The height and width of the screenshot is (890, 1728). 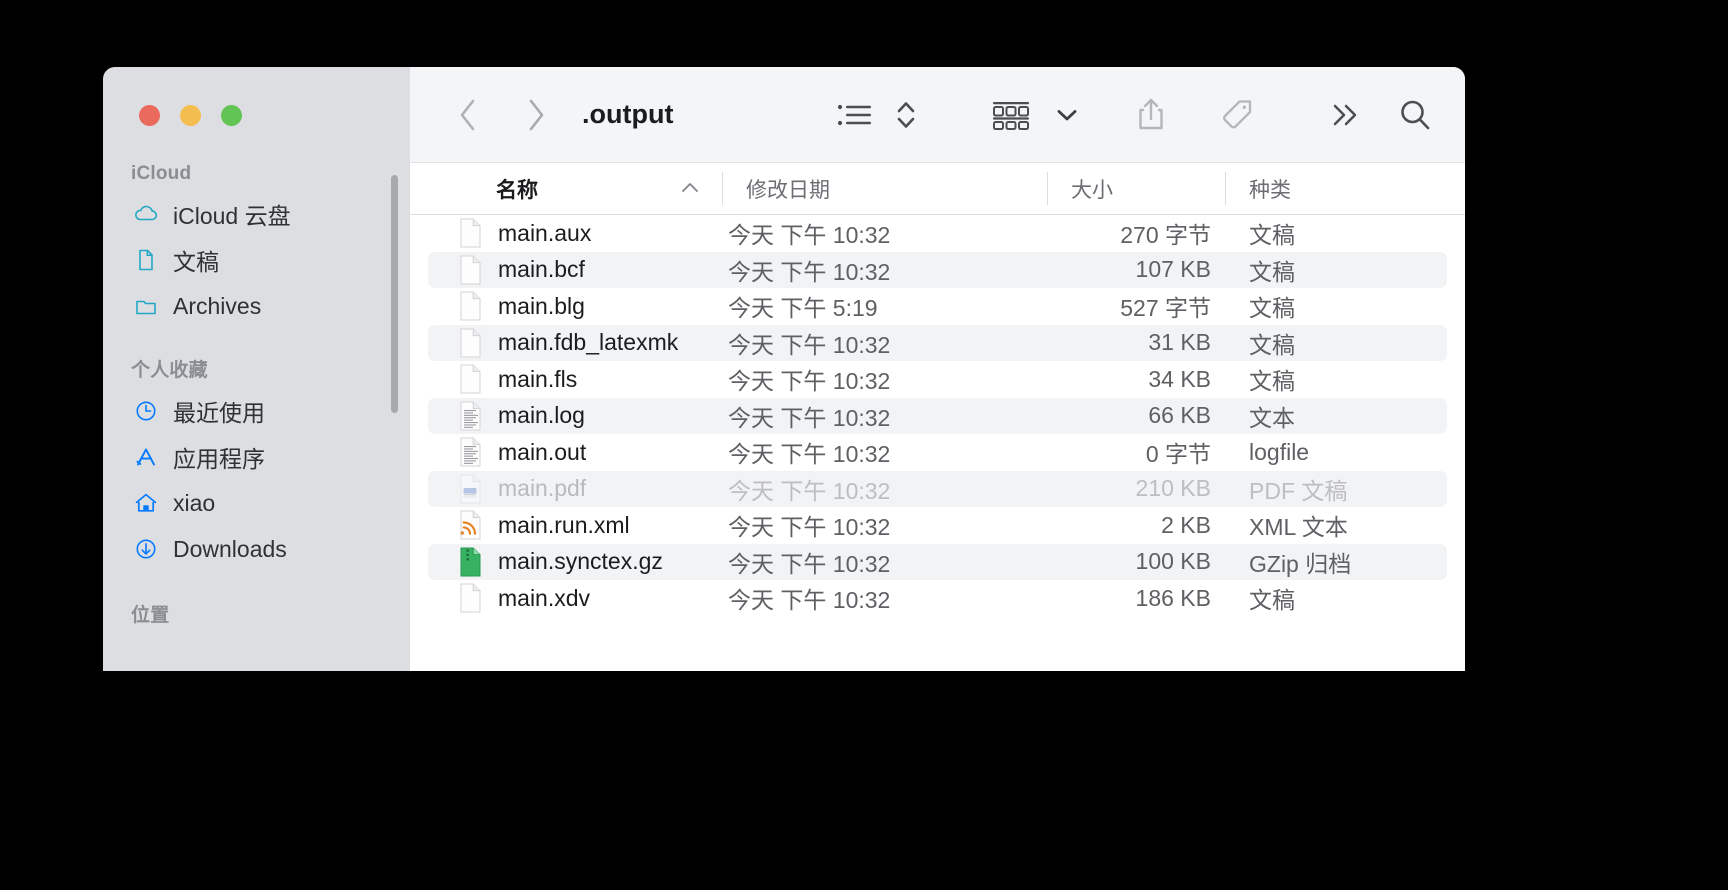 I want to click on file-date-modified: 今天 下午 5:19, so click(x=803, y=308).